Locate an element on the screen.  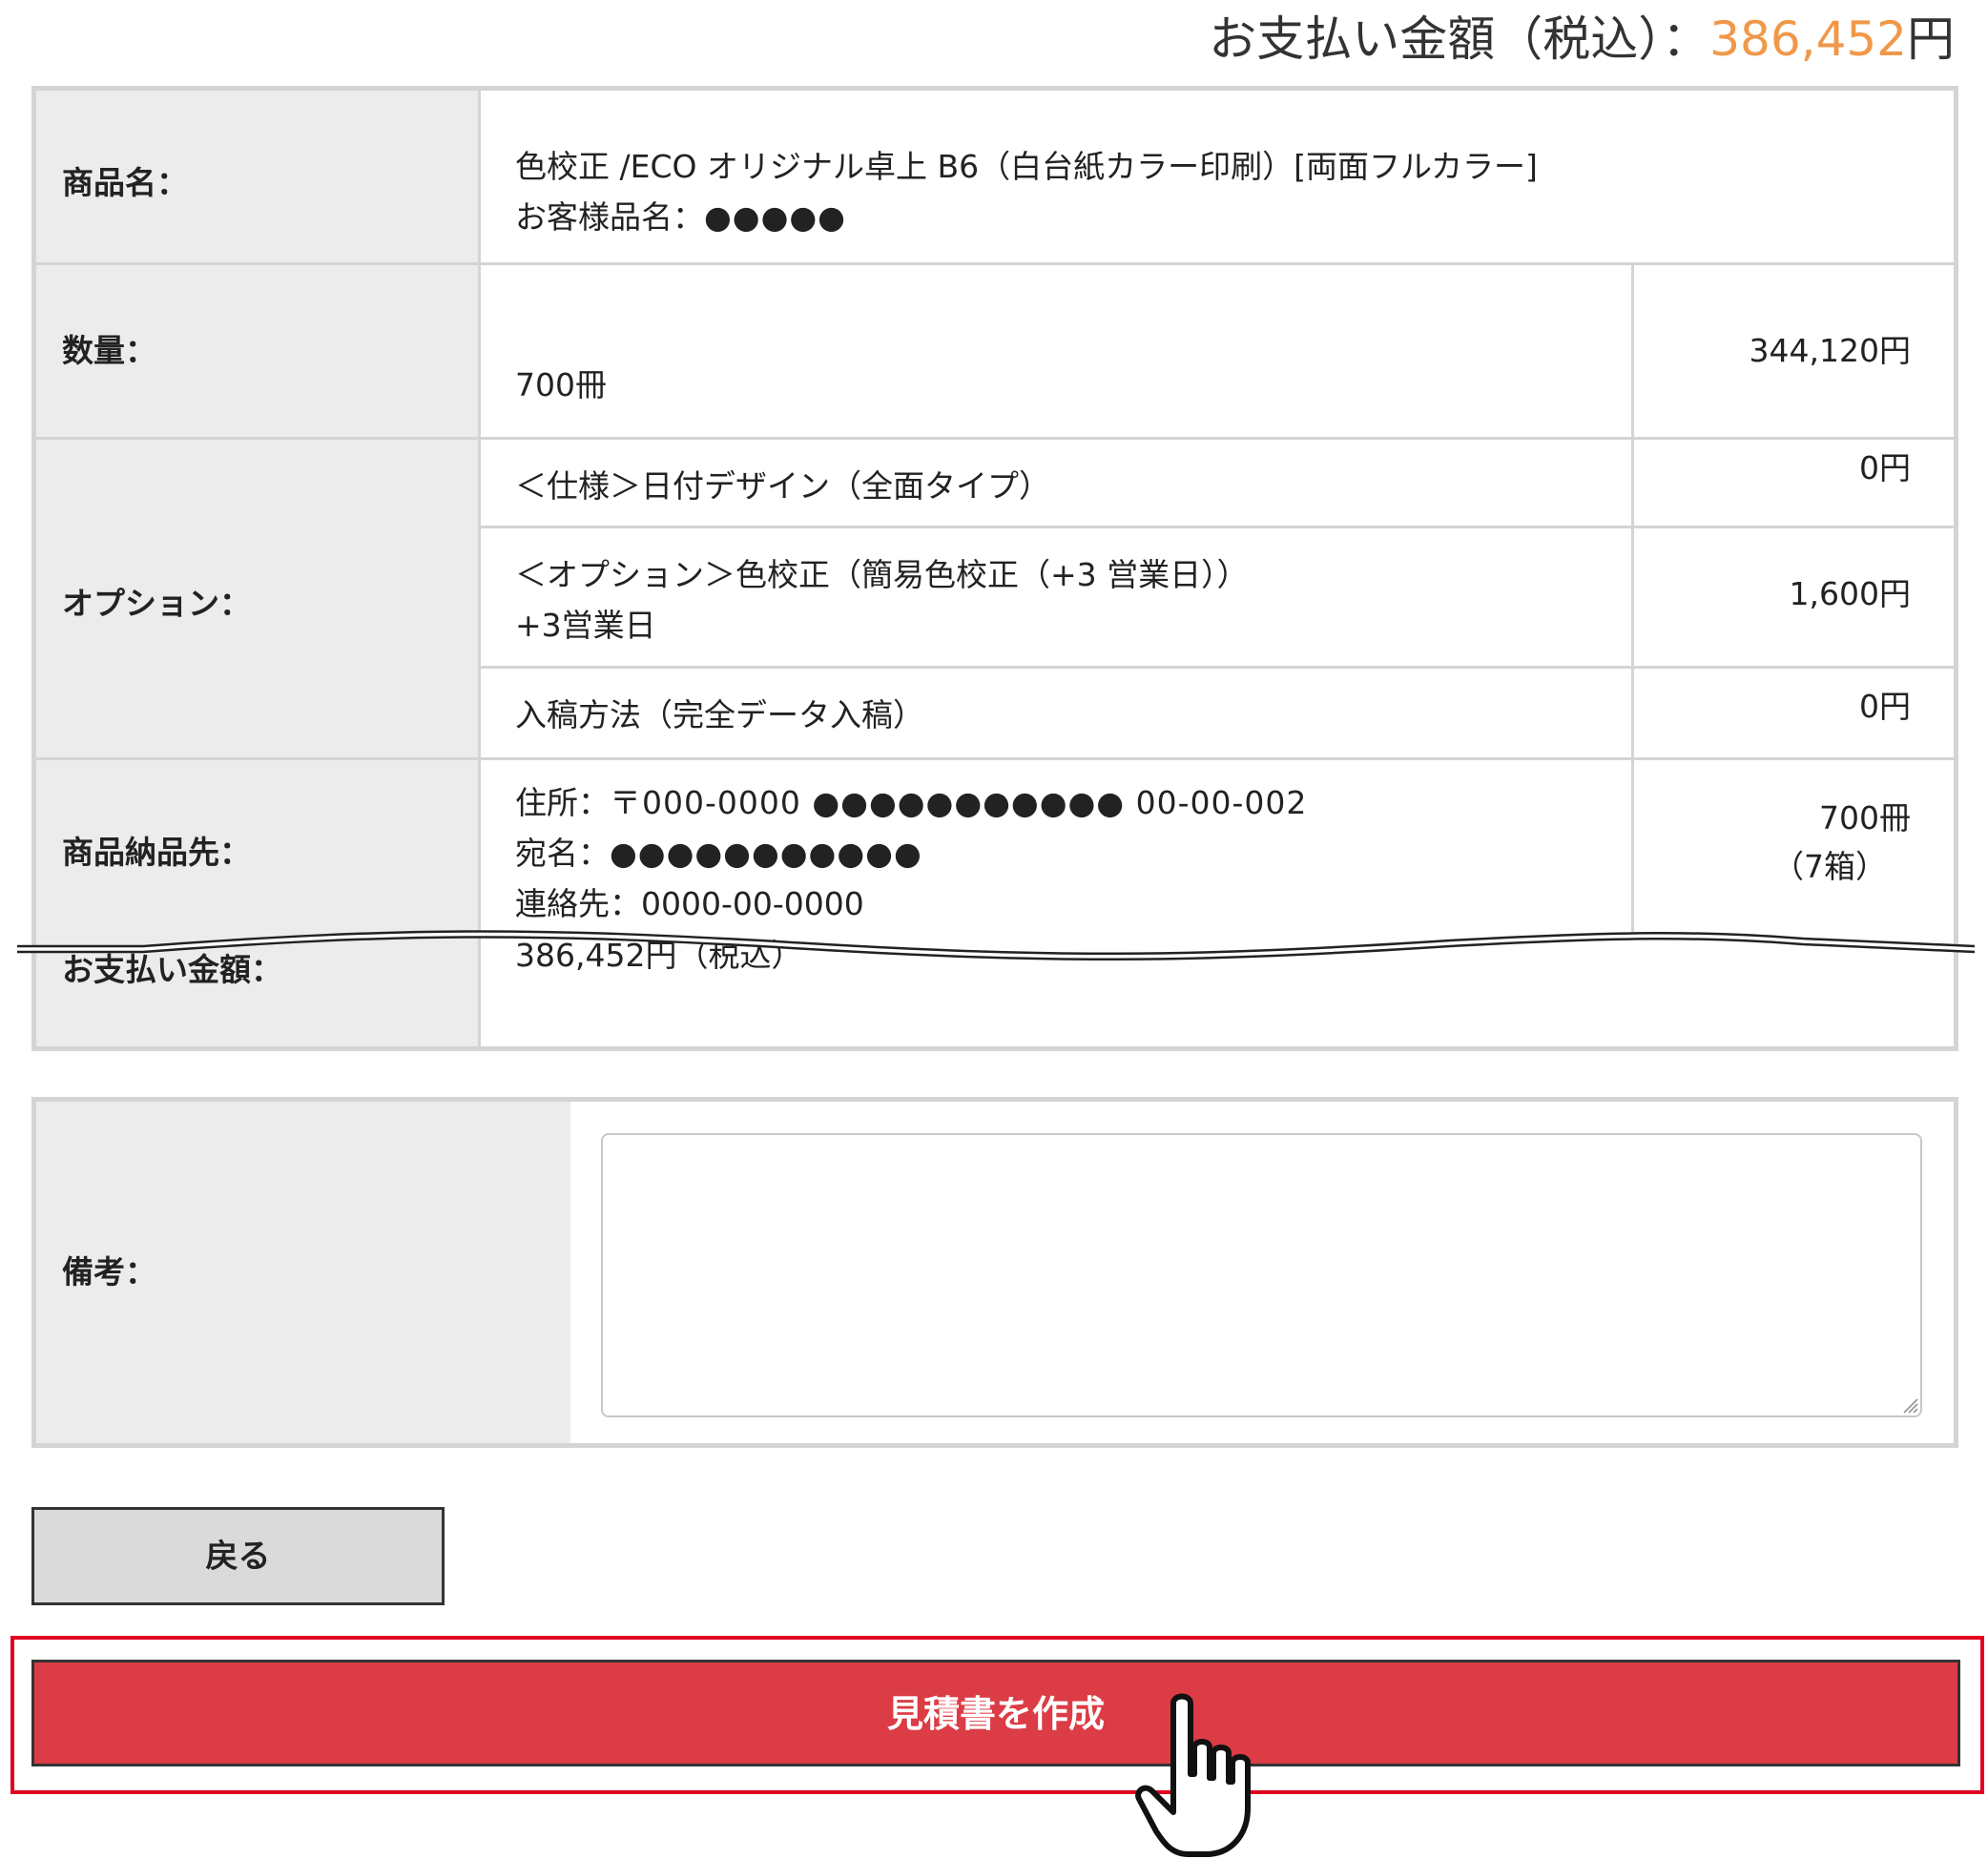
delivery-contact: 連絡先：0000-00-0000 is located at coordinates (690, 903).